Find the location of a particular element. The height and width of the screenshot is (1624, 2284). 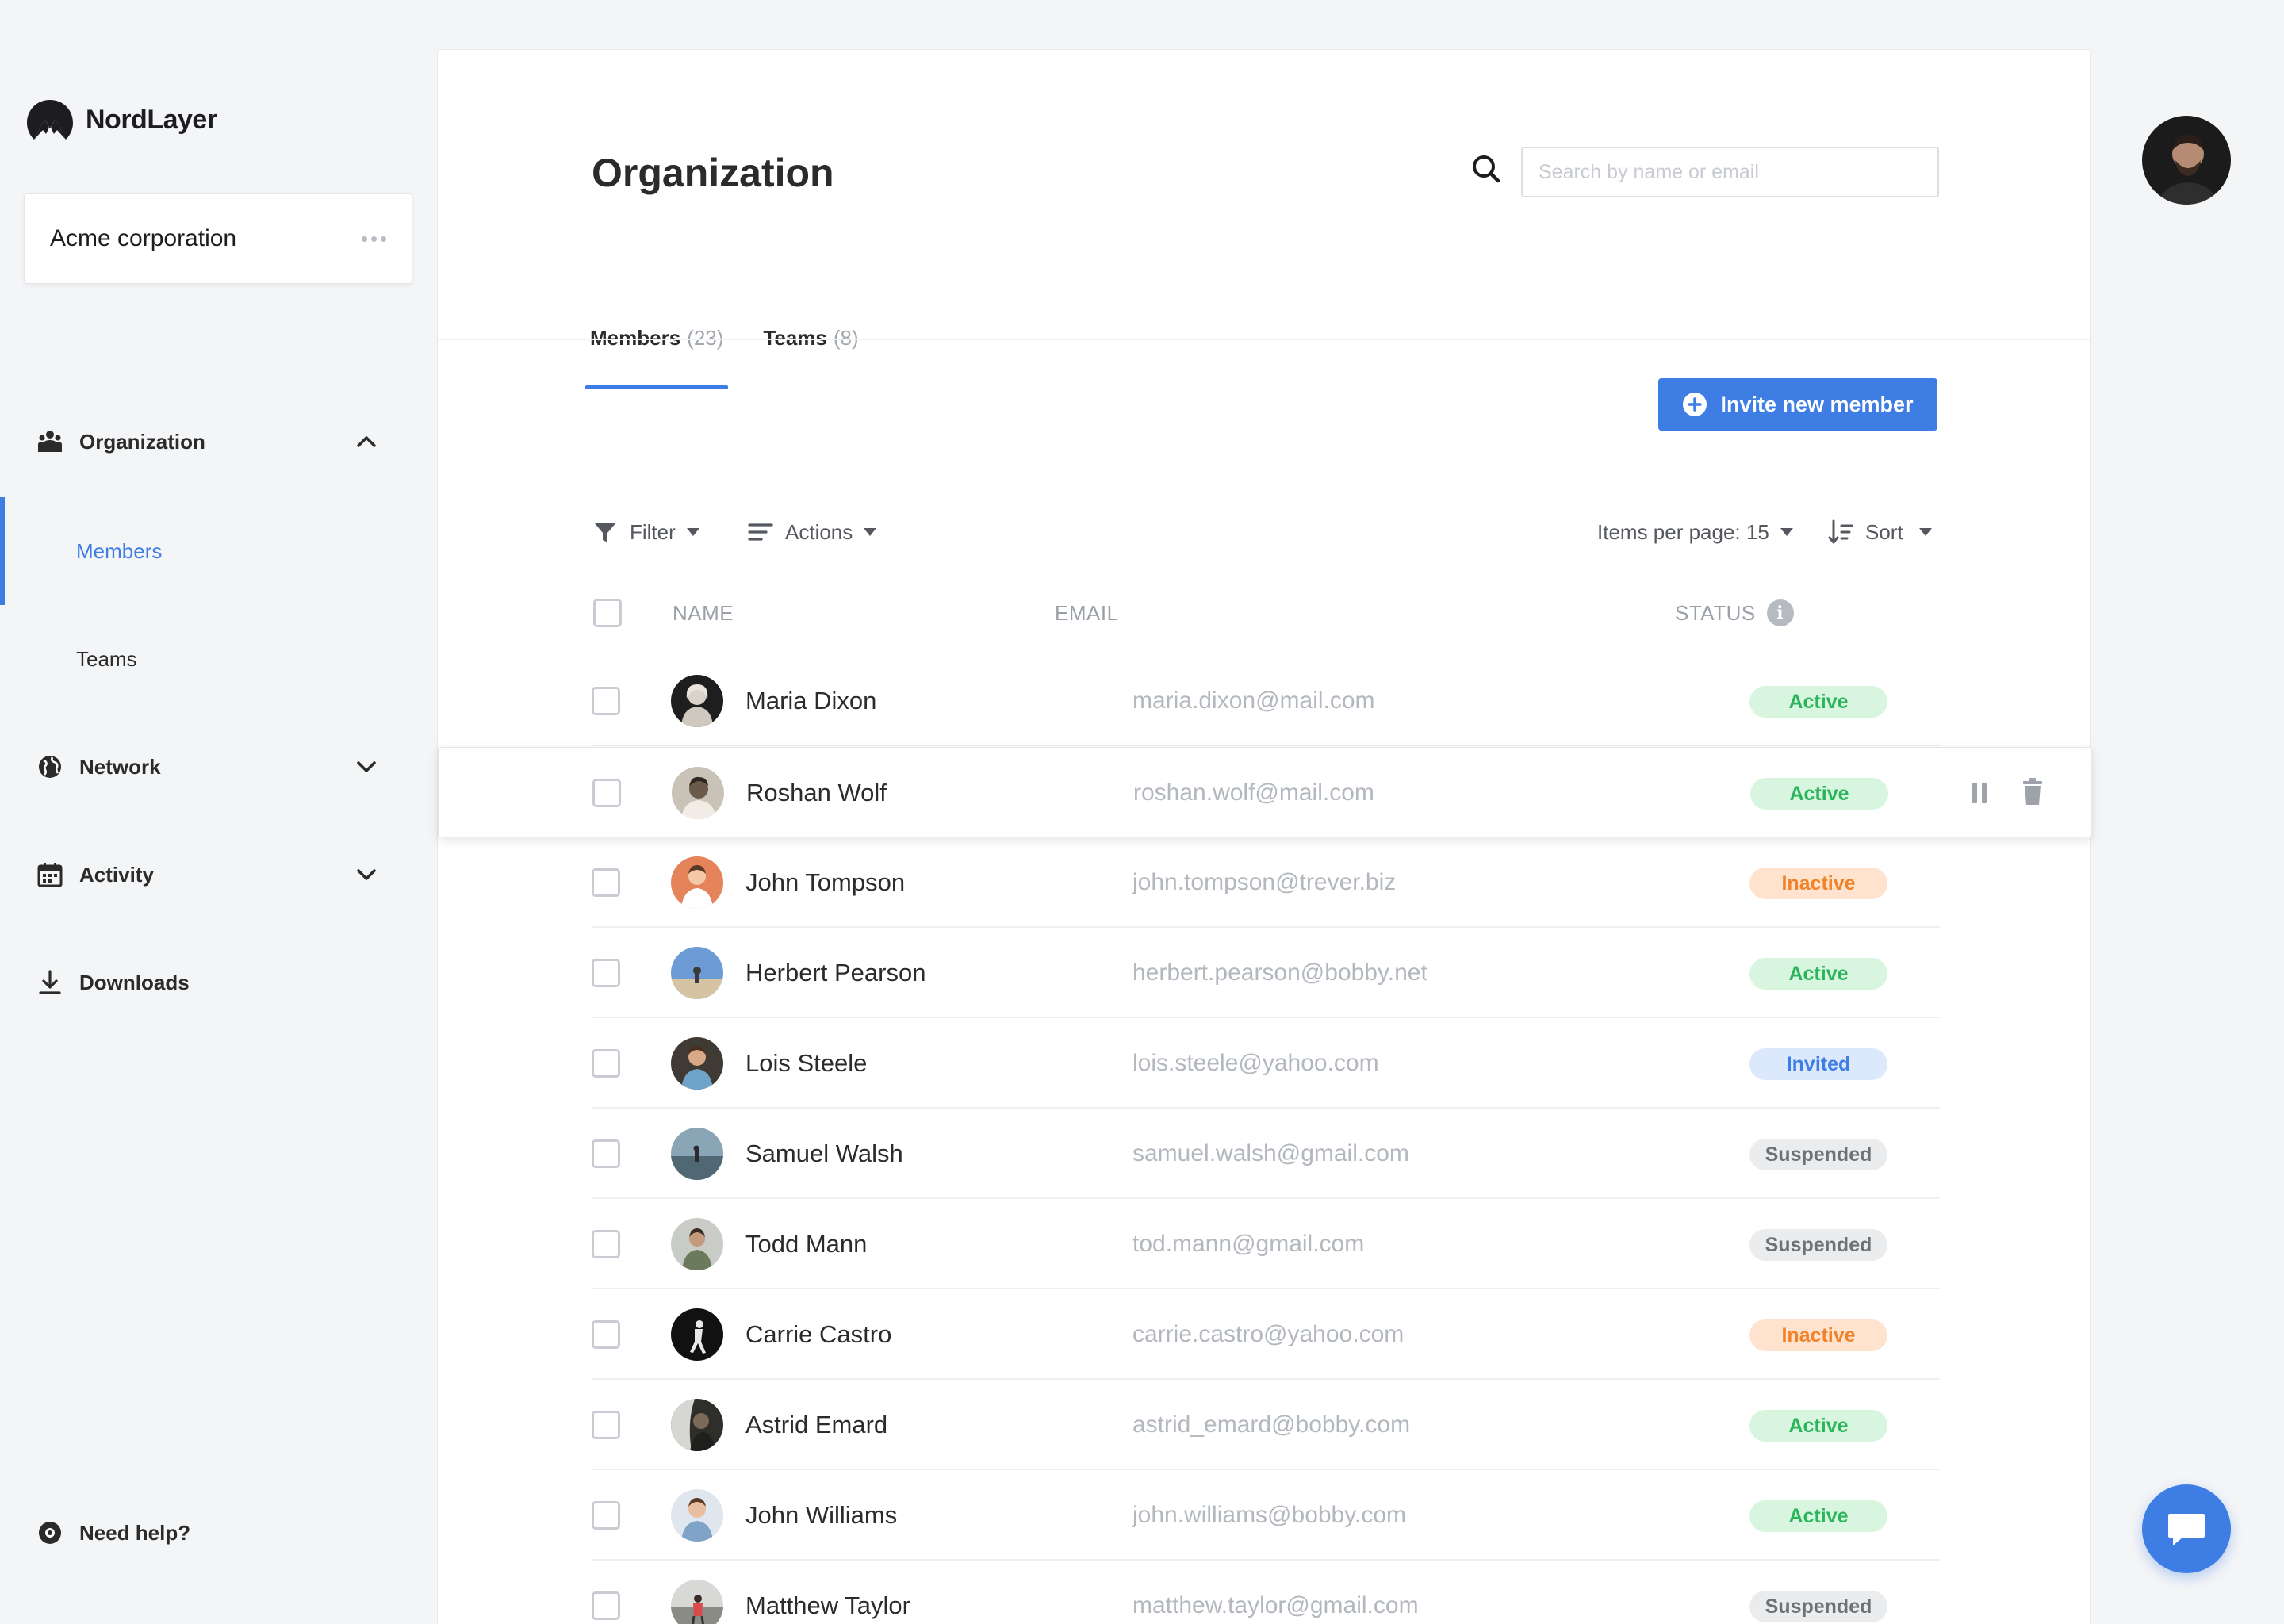

download-icon is located at coordinates (50, 982).